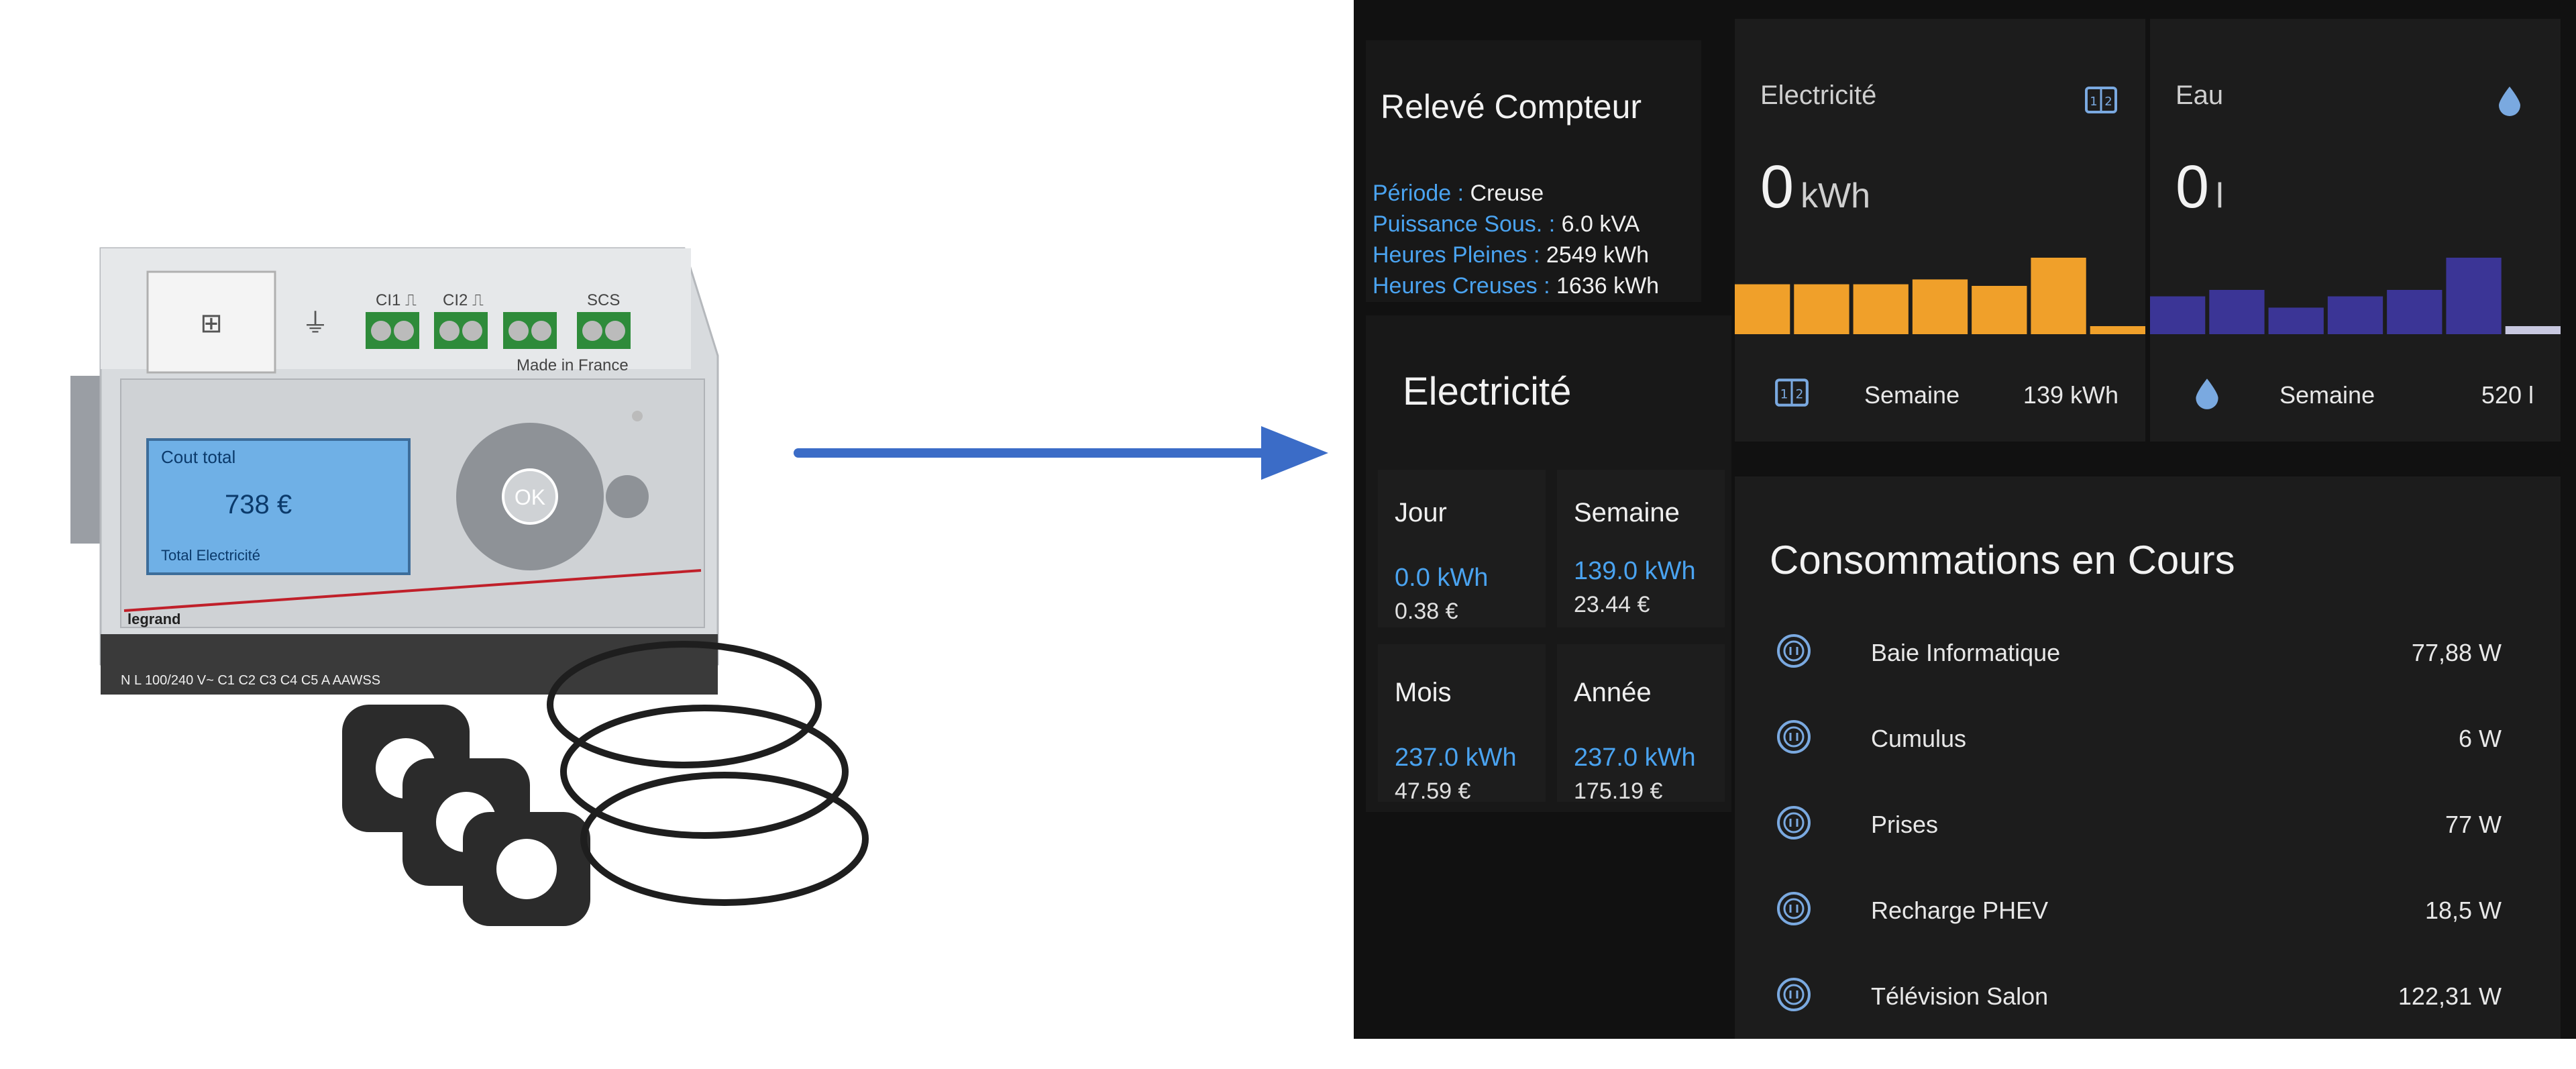 Image resolution: width=2576 pixels, height=1069 pixels. Describe the element at coordinates (1511, 106) in the screenshot. I see `meter-reading-title: Relevé Compteur` at that location.